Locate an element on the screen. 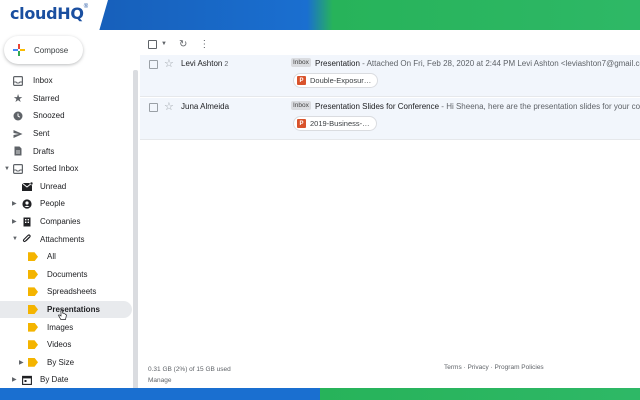 Image resolution: width=640 pixels, height=400 pixels. cloudhq-logo: cloudHQ® is located at coordinates (54, 15).